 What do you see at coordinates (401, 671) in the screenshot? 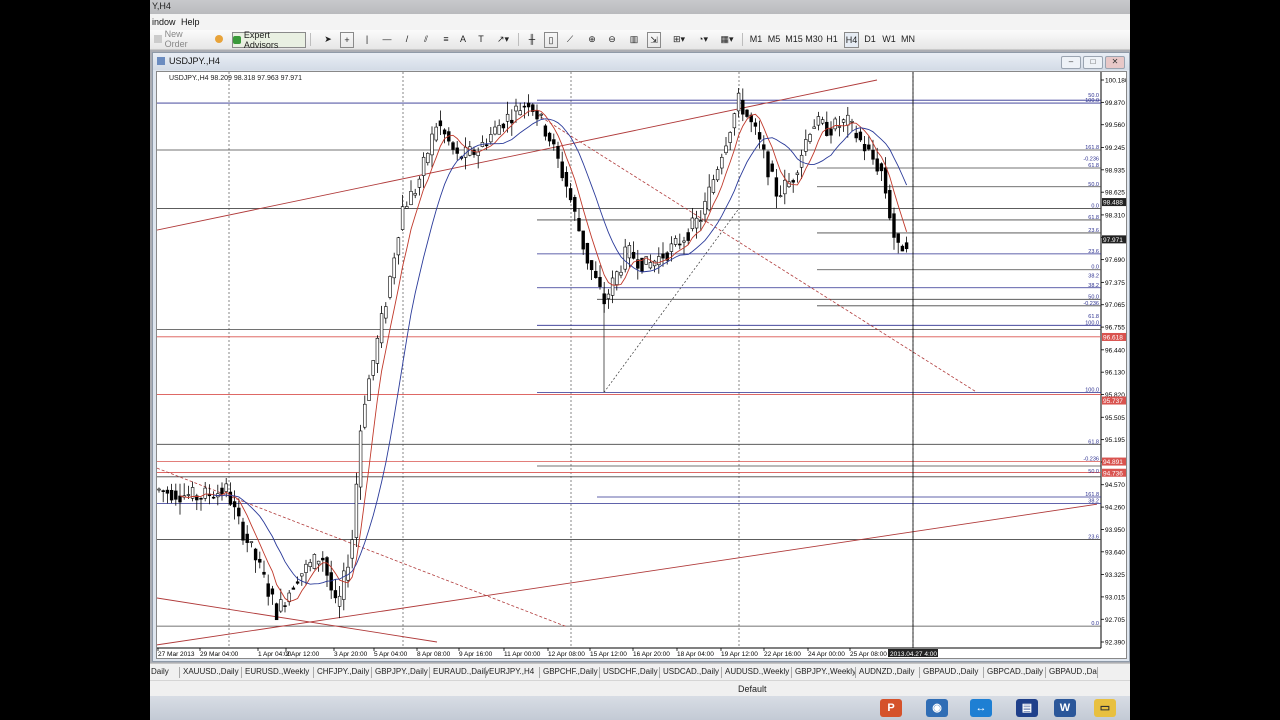
I see `symbol-tab: GBPJPY.,Daily` at bounding box center [401, 671].